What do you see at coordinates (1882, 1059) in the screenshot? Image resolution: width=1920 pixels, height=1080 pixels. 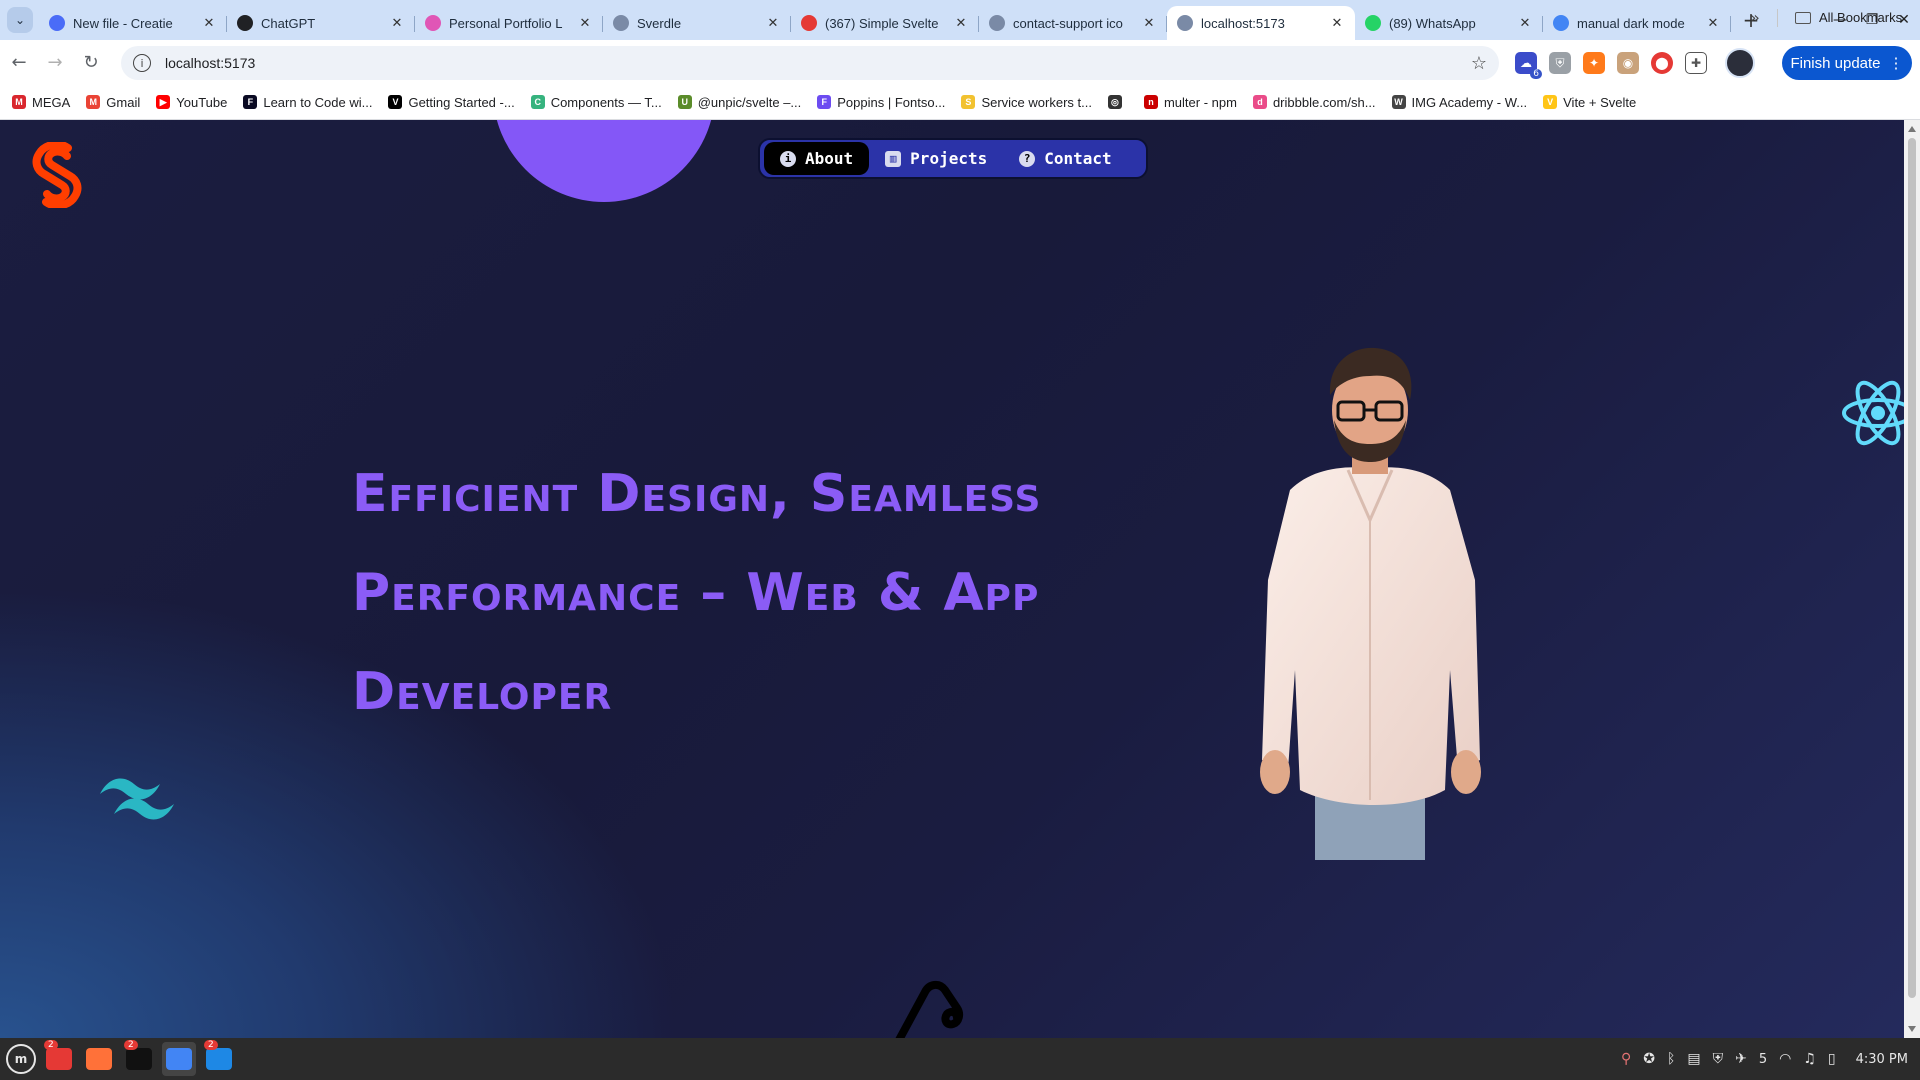 I see `clock: 4:30 PM` at bounding box center [1882, 1059].